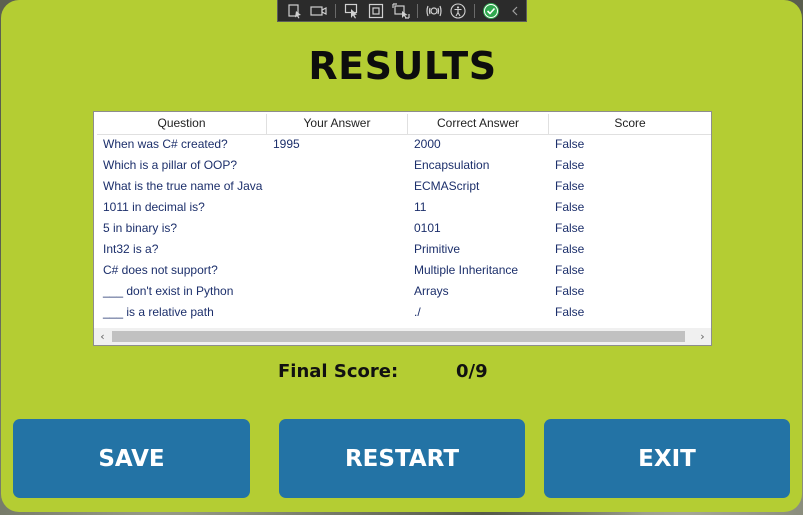 Image resolution: width=803 pixels, height=515 pixels. Describe the element at coordinates (434, 11) in the screenshot. I see `hot-reload-icon` at that location.